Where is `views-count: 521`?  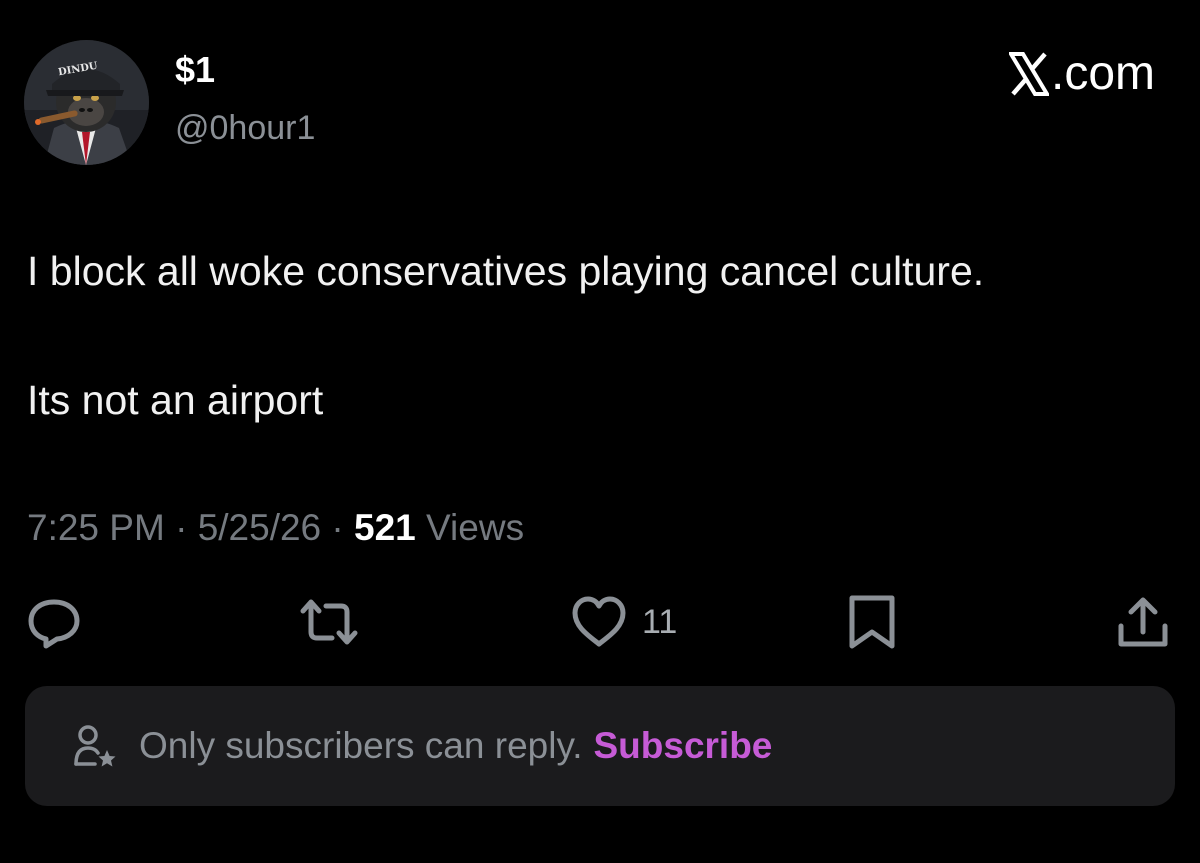
views-count: 521 is located at coordinates (385, 527).